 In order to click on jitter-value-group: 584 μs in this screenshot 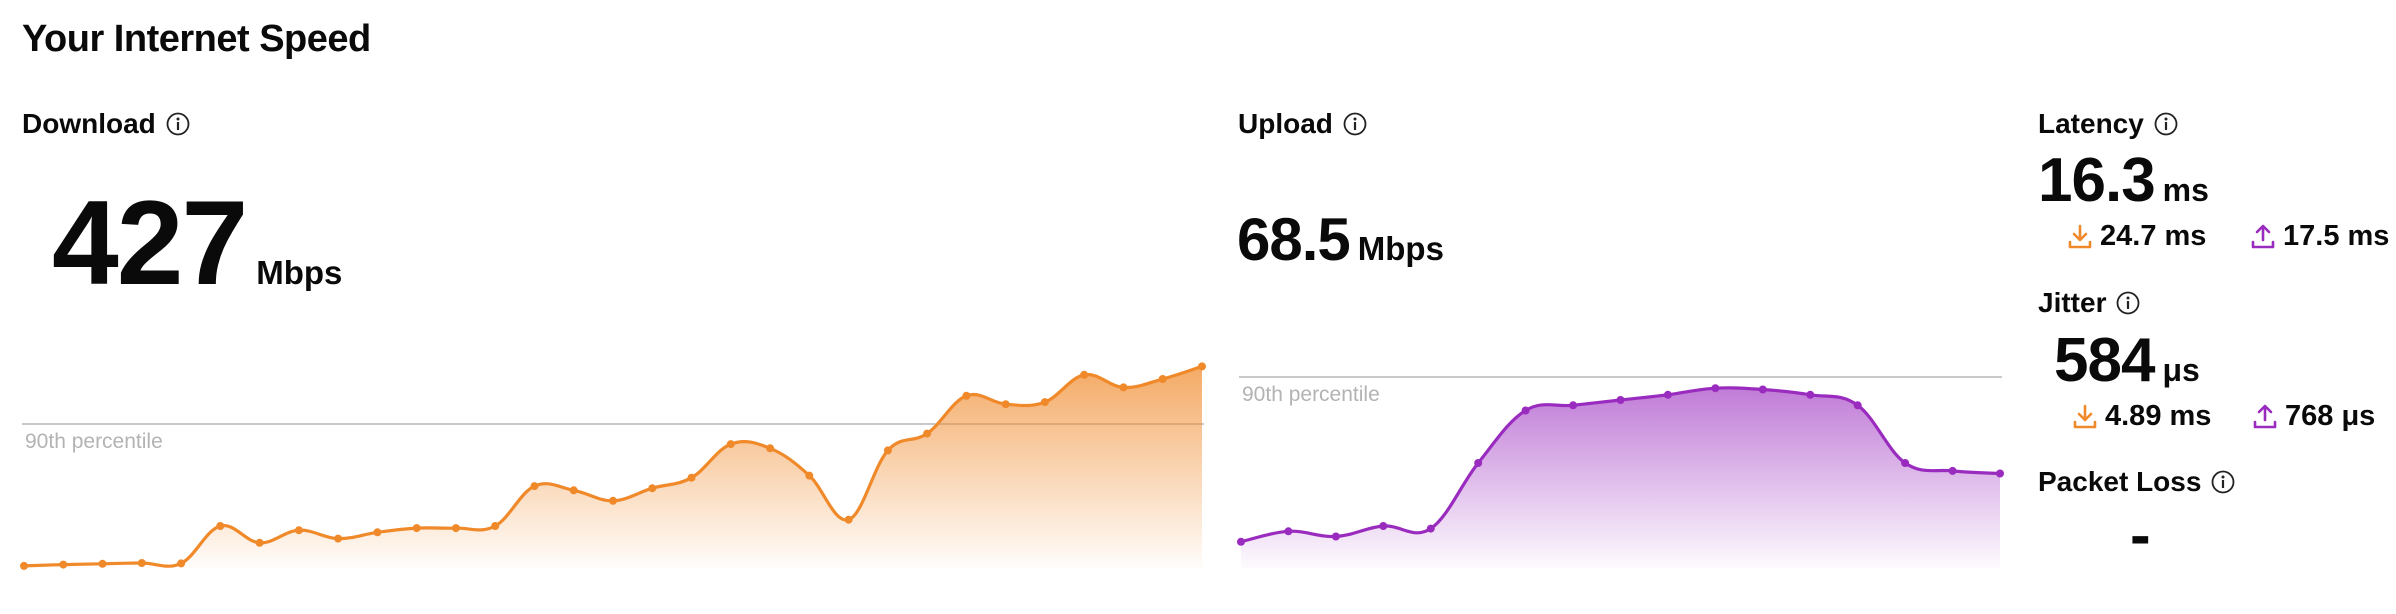, I will do `click(2127, 361)`.